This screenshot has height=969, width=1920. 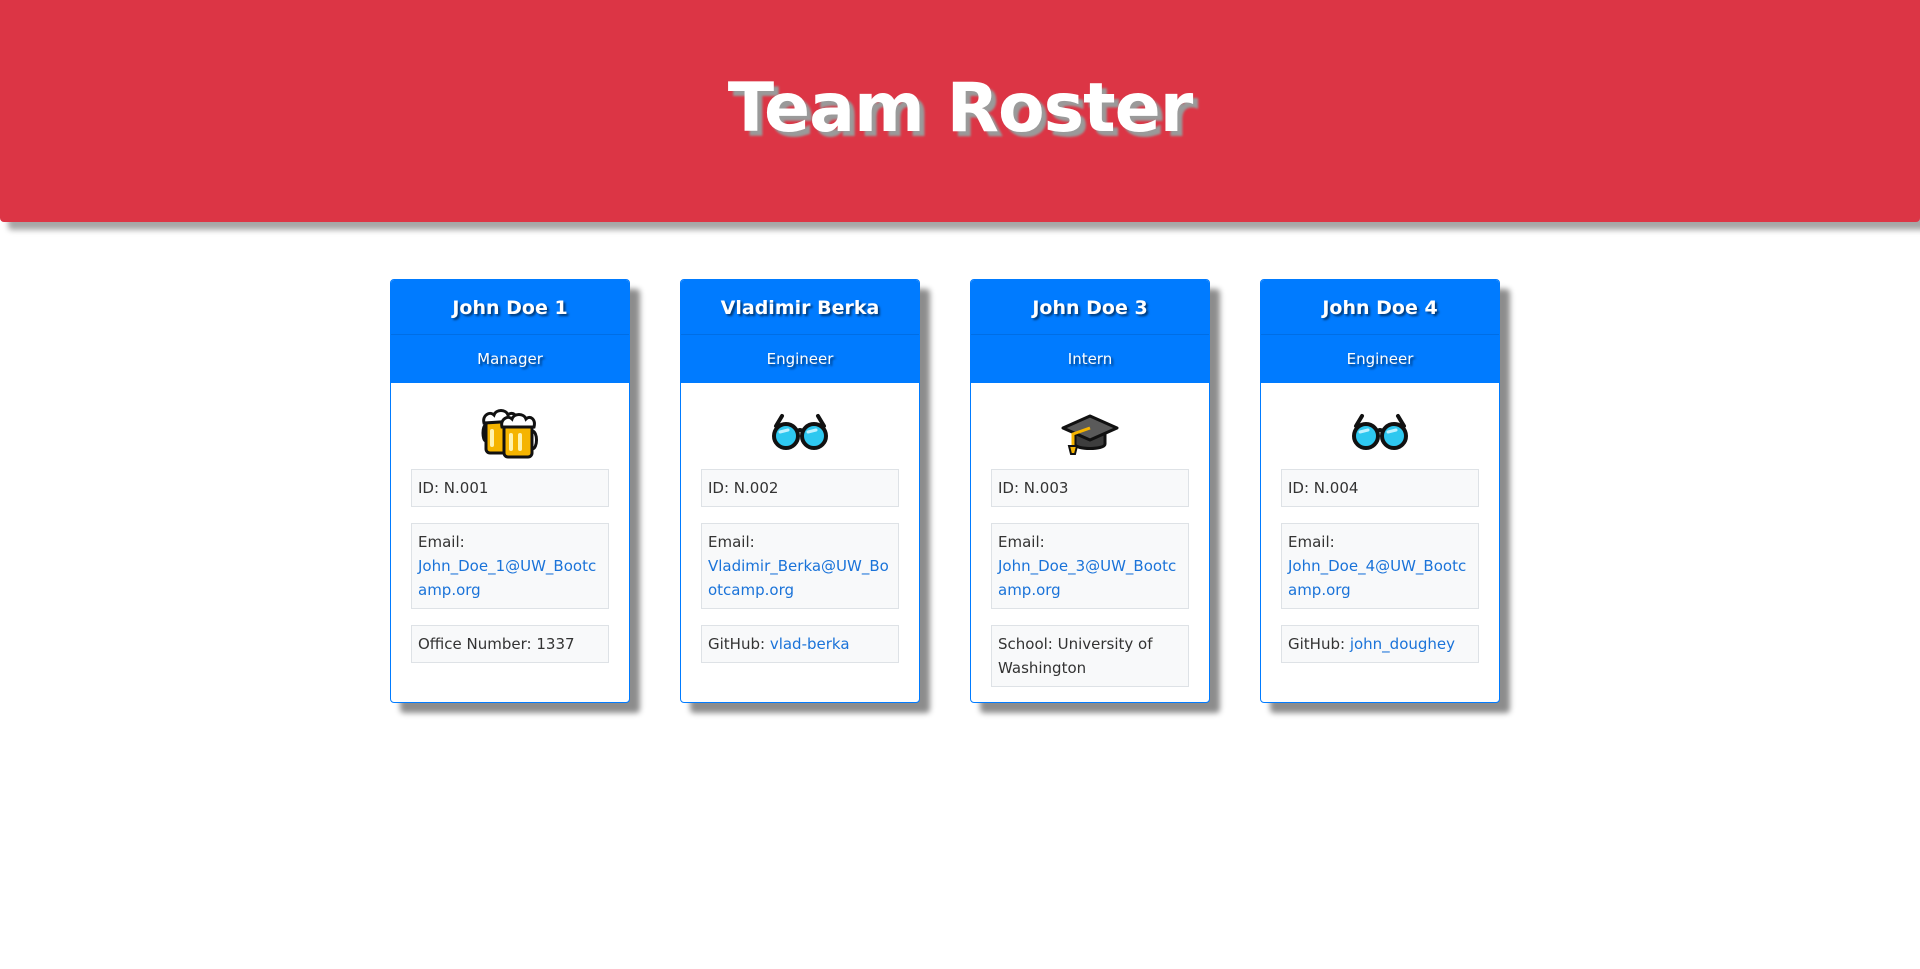 I want to click on card-header: John Doe 3 Intern, so click(x=1090, y=331).